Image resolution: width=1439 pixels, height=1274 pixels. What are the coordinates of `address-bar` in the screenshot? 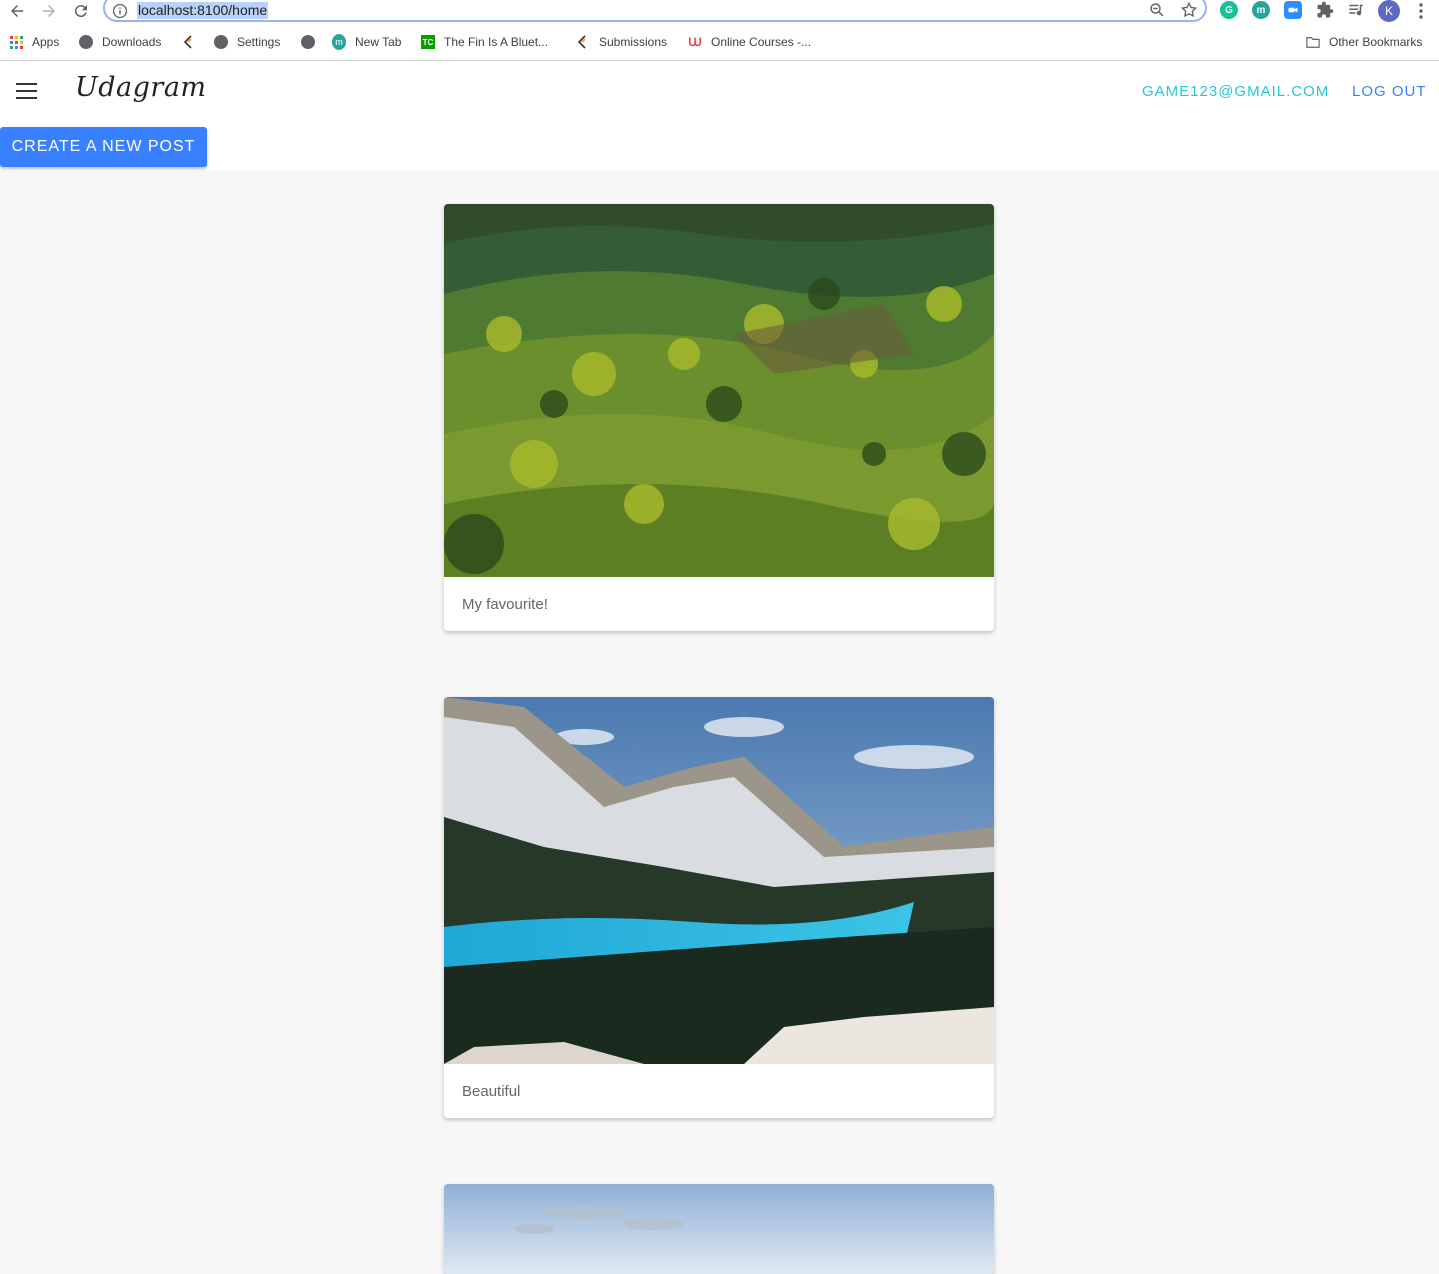 It's located at (655, 11).